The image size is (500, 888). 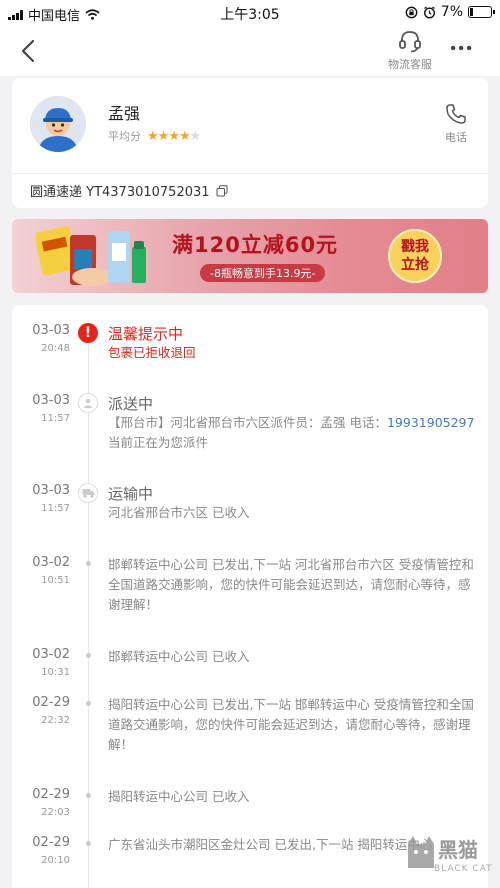 I want to click on watermark: 黑猫 BLACK CAT, so click(x=450, y=860).